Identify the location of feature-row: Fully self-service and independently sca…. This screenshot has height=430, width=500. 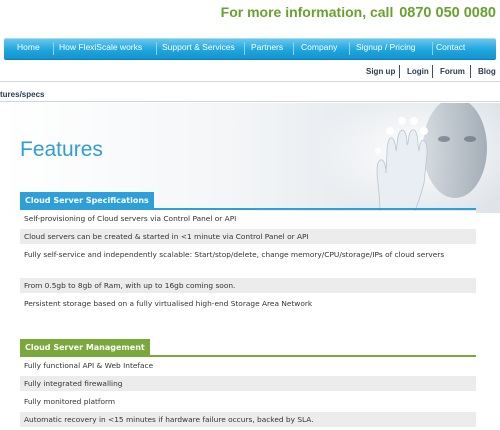
(248, 262).